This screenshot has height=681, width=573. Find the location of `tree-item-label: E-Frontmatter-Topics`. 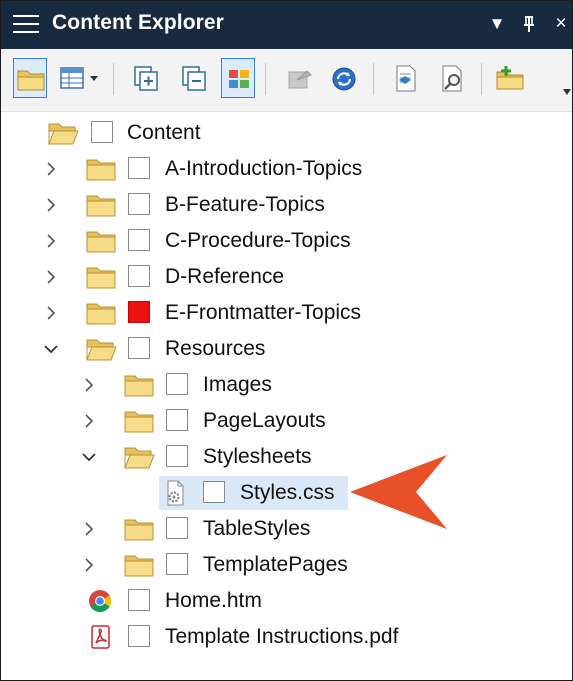

tree-item-label: E-Frontmatter-Topics is located at coordinates (263, 312).